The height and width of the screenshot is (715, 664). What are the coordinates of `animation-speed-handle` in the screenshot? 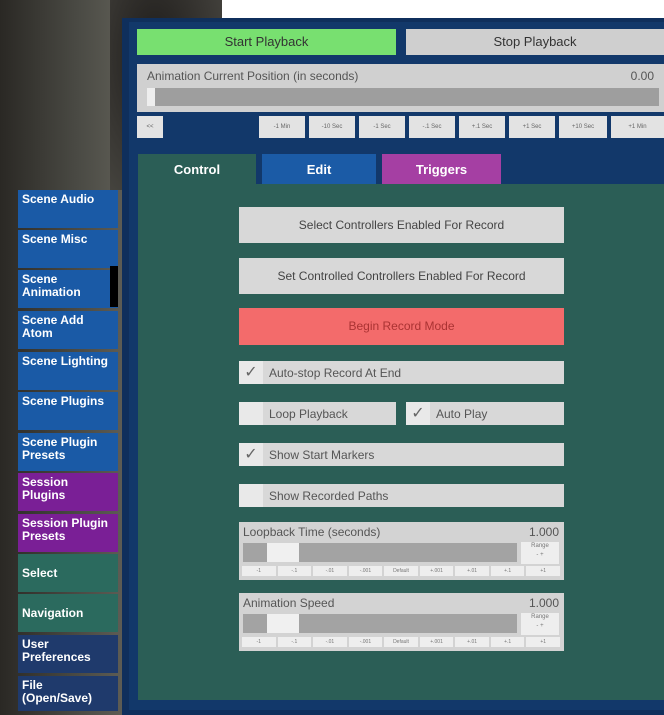 It's located at (283, 623).